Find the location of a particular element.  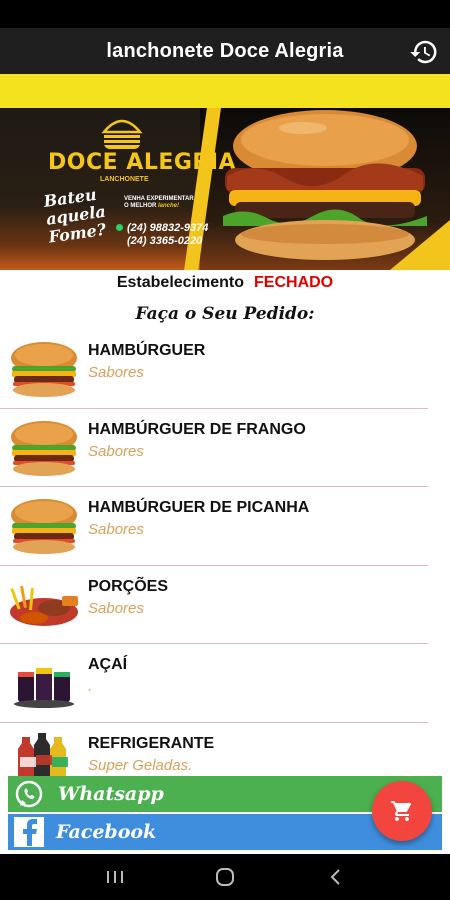

recent-apps-button is located at coordinates (115, 877).